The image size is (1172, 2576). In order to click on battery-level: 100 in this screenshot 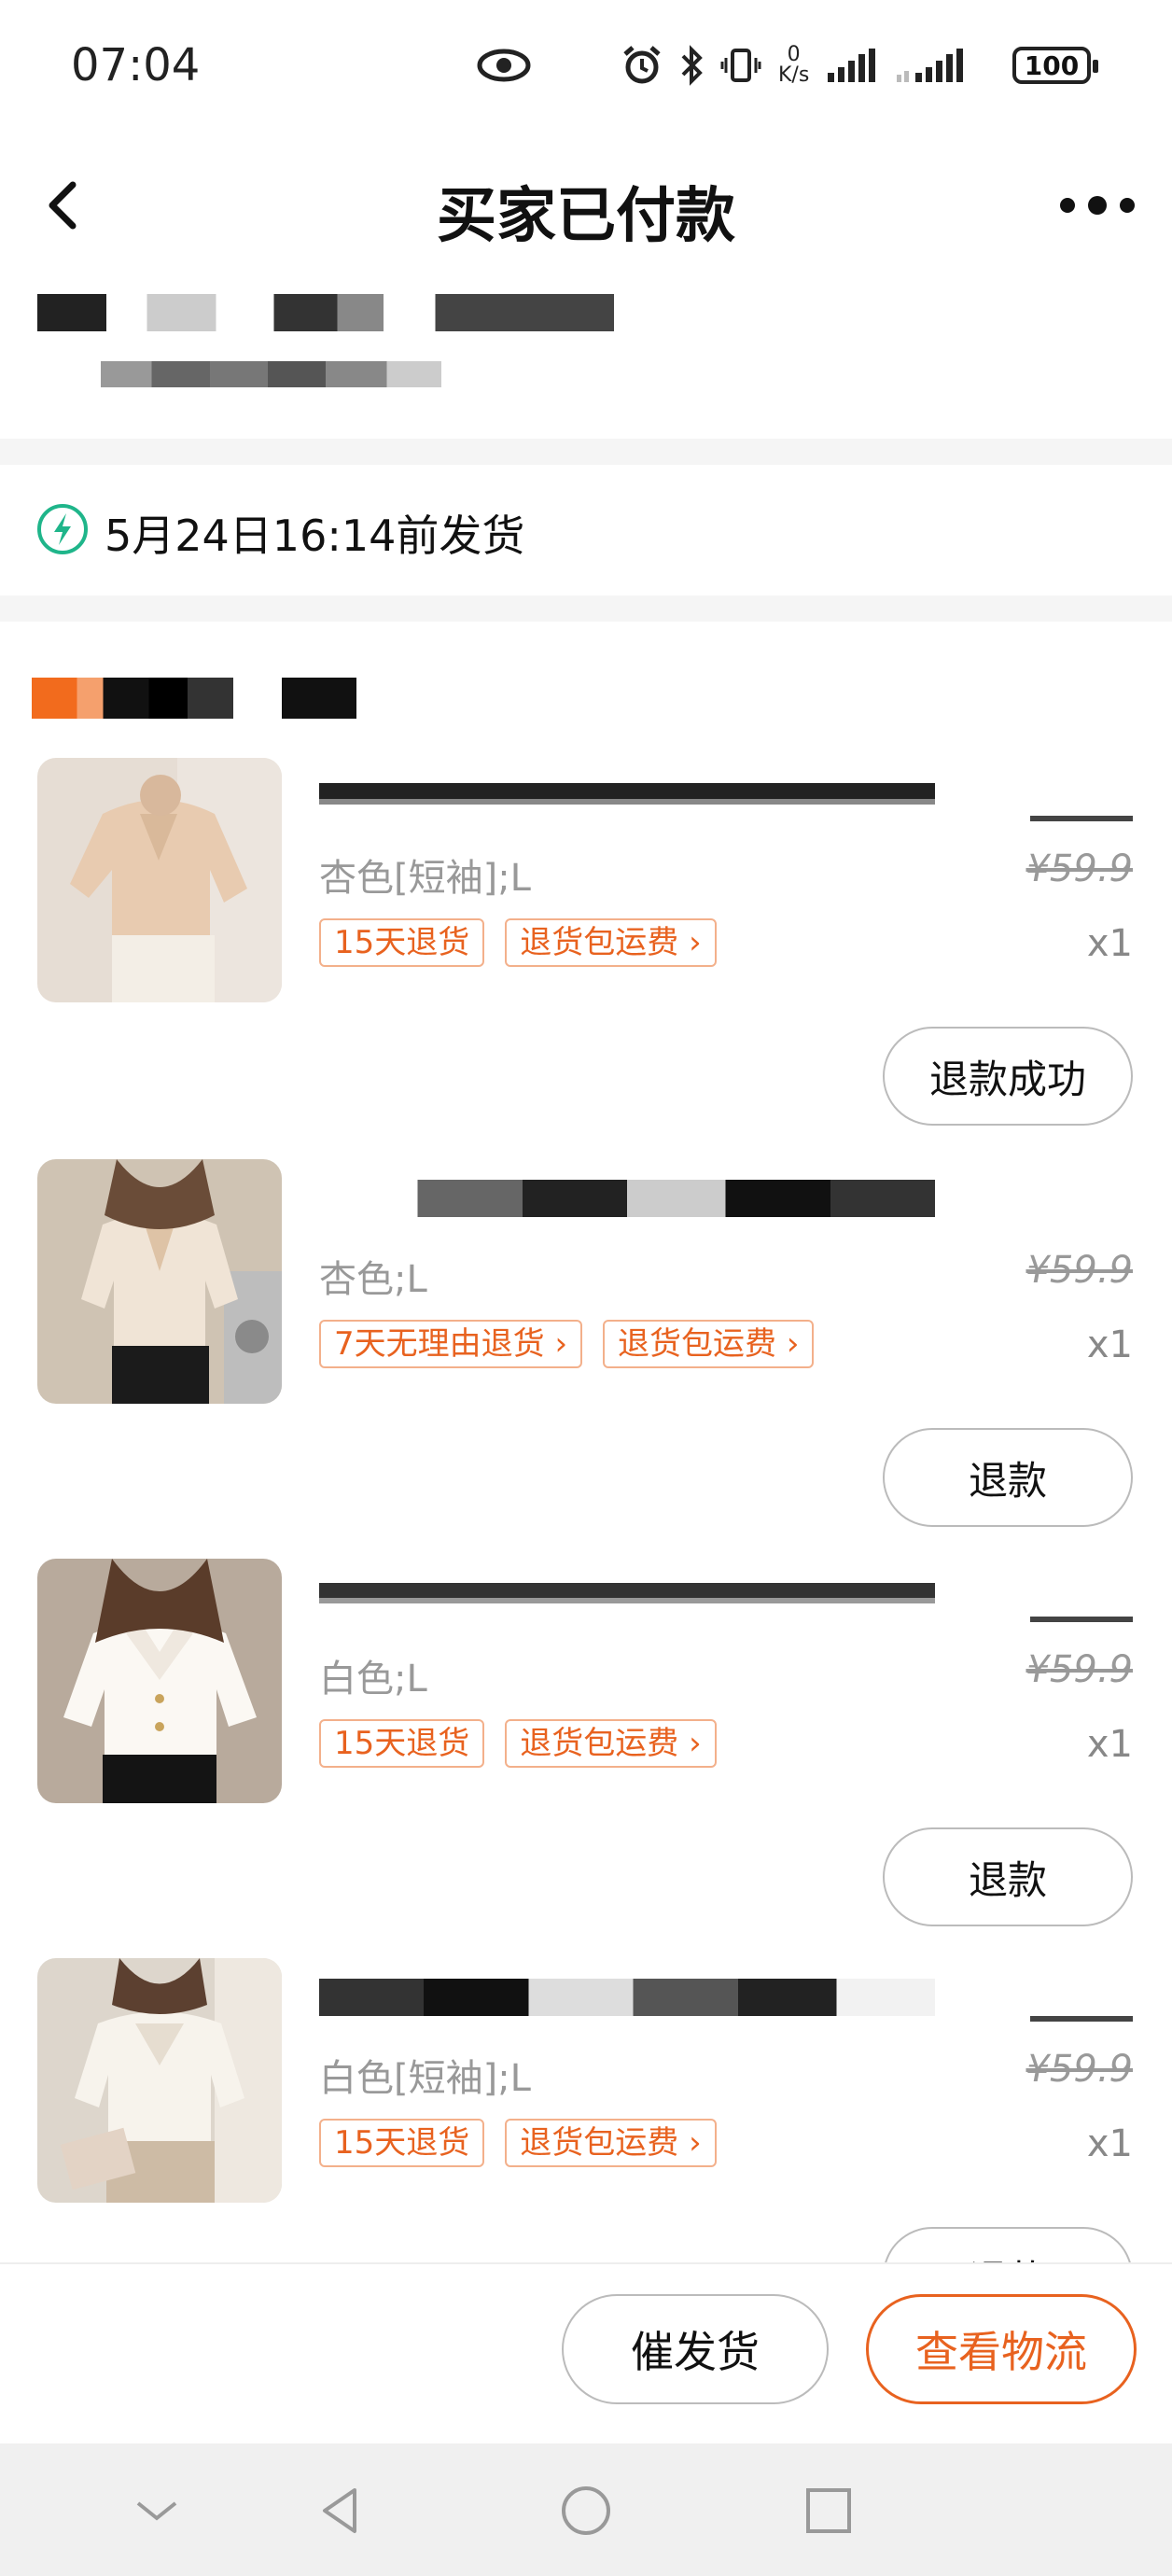, I will do `click(1052, 65)`.